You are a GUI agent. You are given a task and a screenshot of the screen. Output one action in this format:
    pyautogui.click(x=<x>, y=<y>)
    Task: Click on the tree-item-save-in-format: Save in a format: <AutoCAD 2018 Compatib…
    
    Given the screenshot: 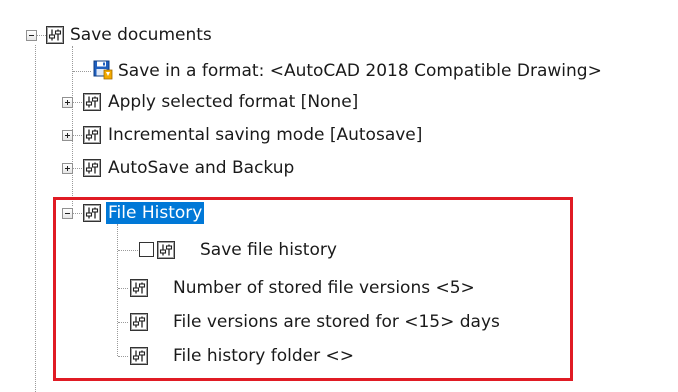 What is the action you would take?
    pyautogui.click(x=360, y=71)
    